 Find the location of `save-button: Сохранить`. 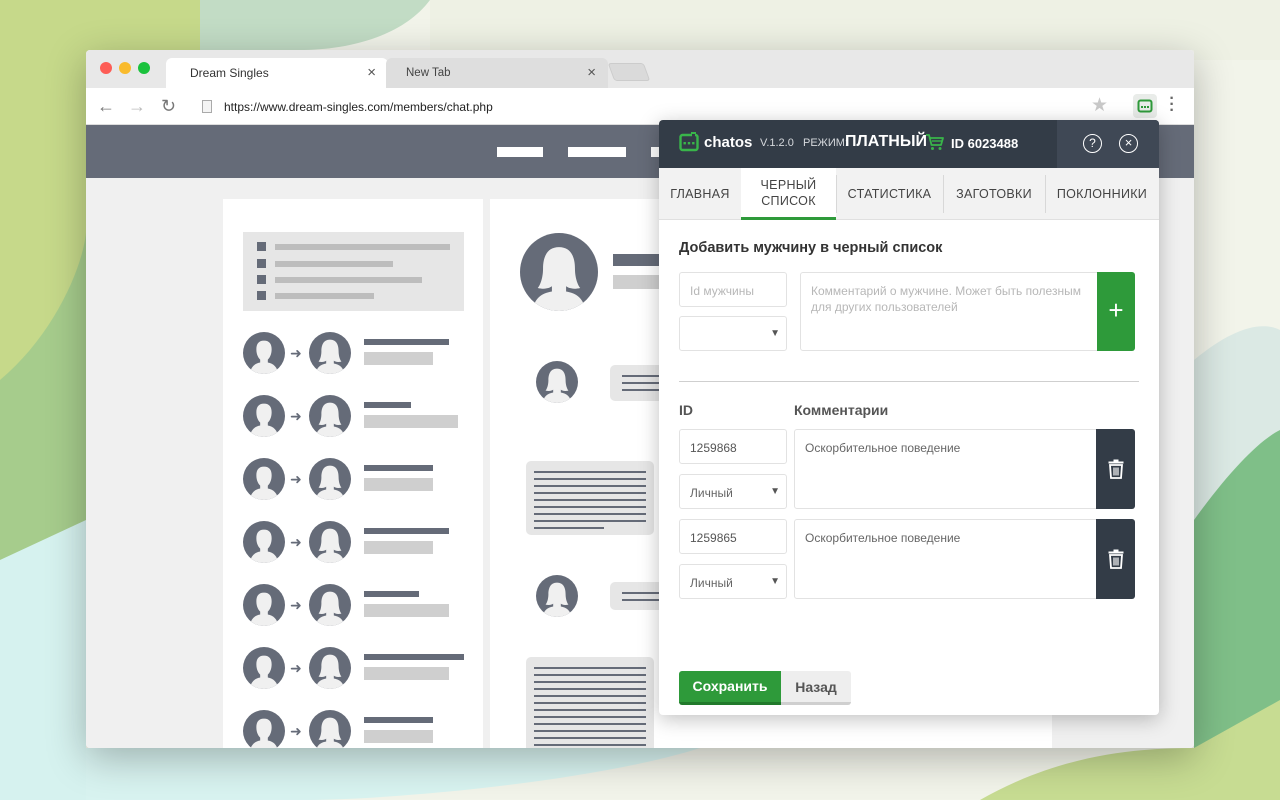

save-button: Сохранить is located at coordinates (730, 688).